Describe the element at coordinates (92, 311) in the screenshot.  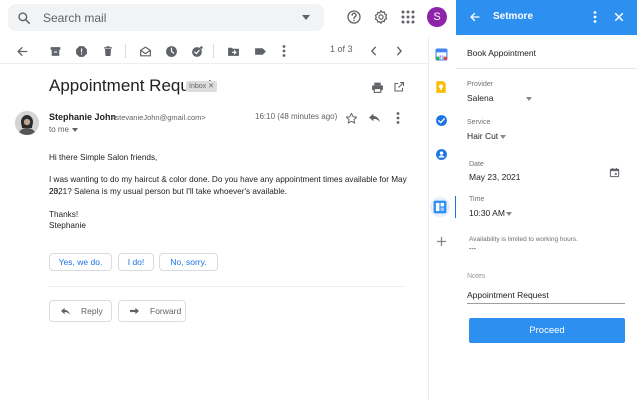
I see `reply-label: Reply` at that location.